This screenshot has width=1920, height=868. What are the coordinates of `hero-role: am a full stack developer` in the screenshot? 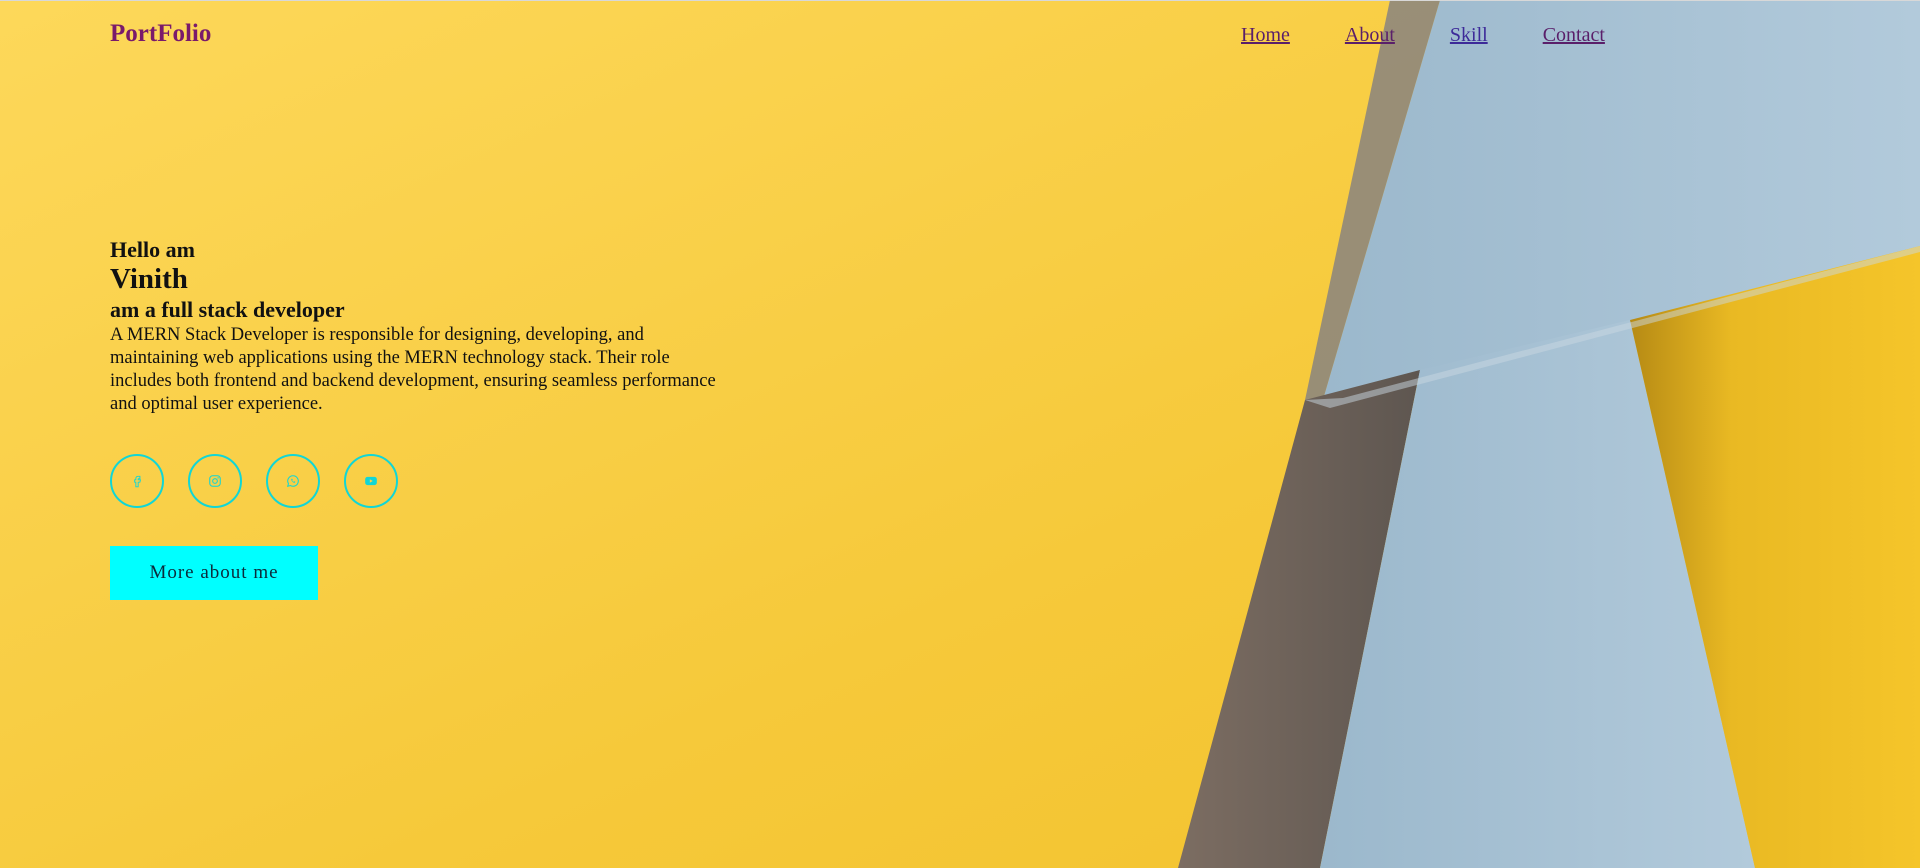 It's located at (227, 309).